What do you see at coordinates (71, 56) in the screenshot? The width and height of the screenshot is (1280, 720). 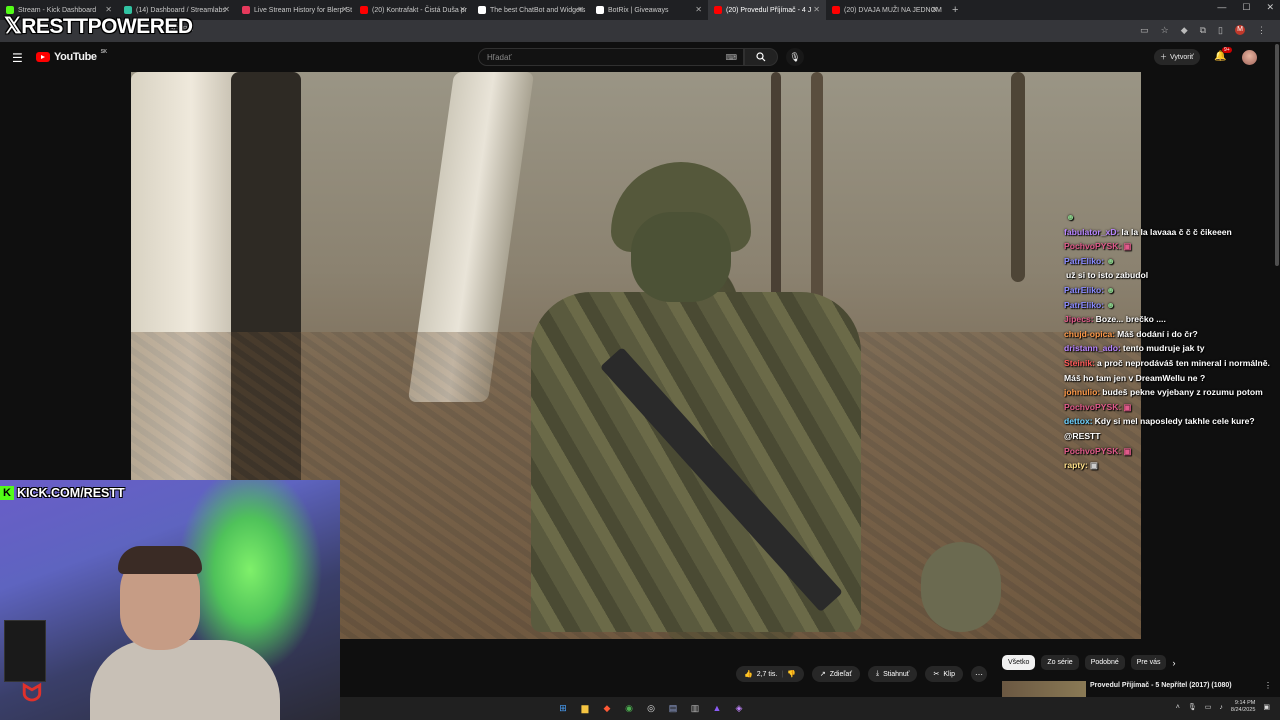 I see `youtube-logo: YouTube SK` at bounding box center [71, 56].